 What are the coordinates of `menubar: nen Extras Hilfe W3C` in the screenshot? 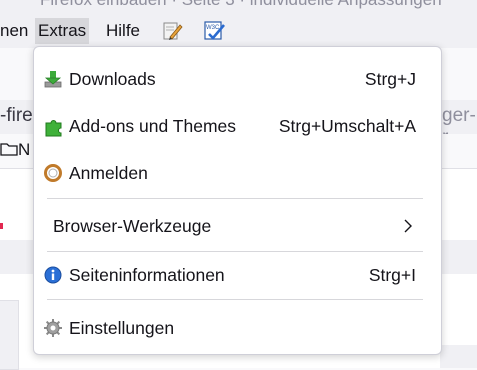 It's located at (238, 30).